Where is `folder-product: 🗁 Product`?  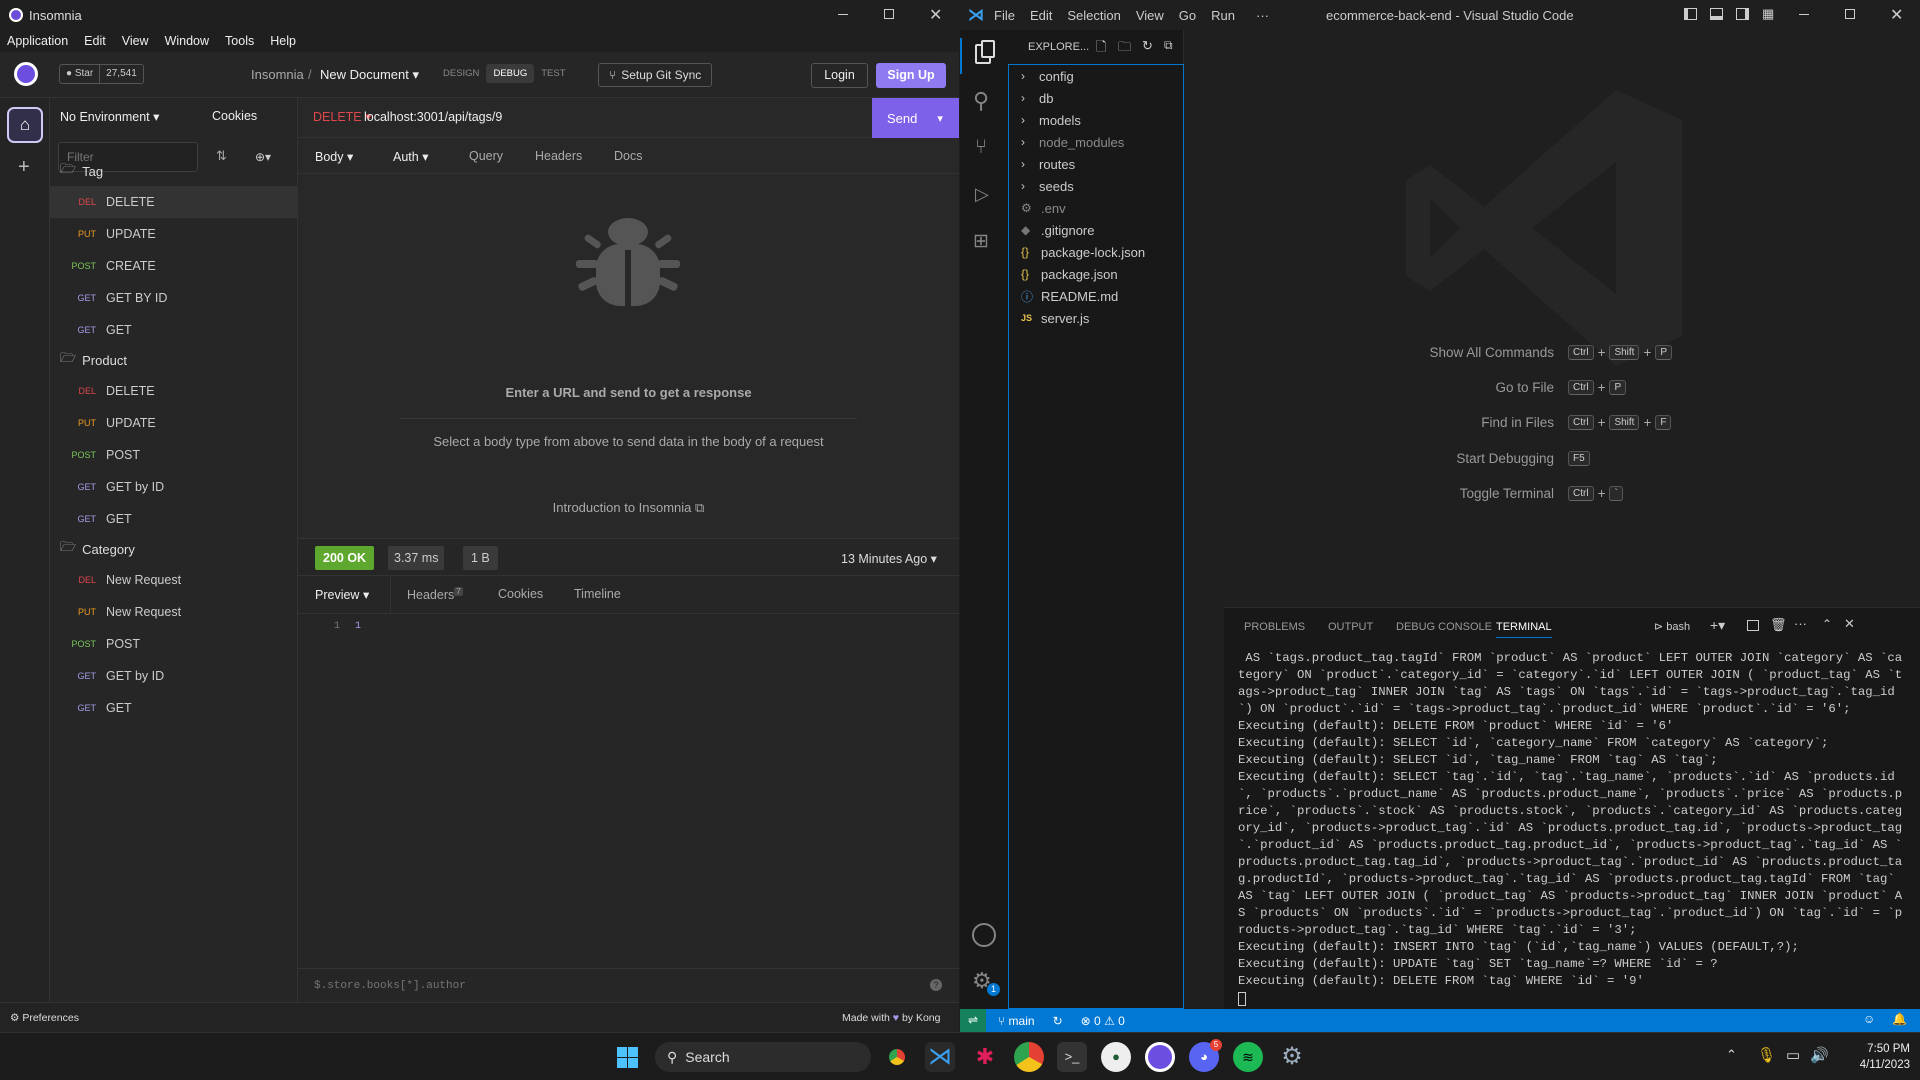 folder-product: 🗁 Product is located at coordinates (93, 360).